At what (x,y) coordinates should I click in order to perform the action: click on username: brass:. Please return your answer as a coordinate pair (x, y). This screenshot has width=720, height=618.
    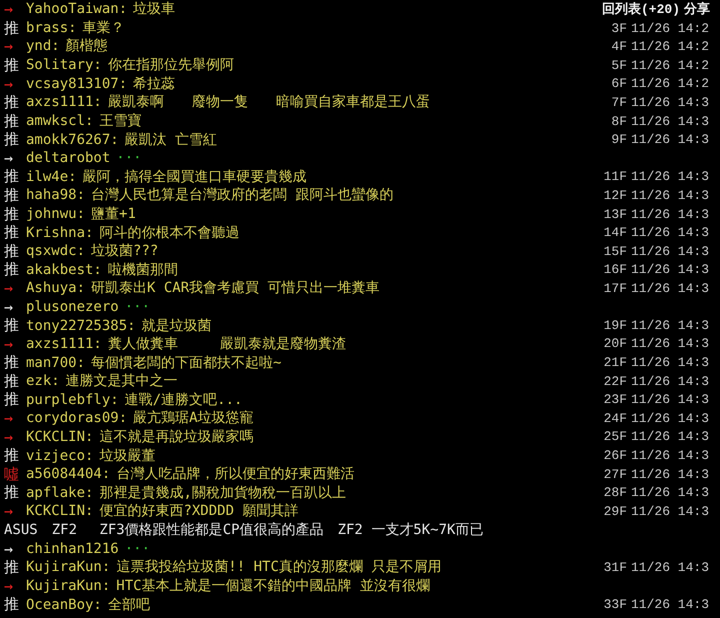
    Looking at the image, I should click on (51, 28).